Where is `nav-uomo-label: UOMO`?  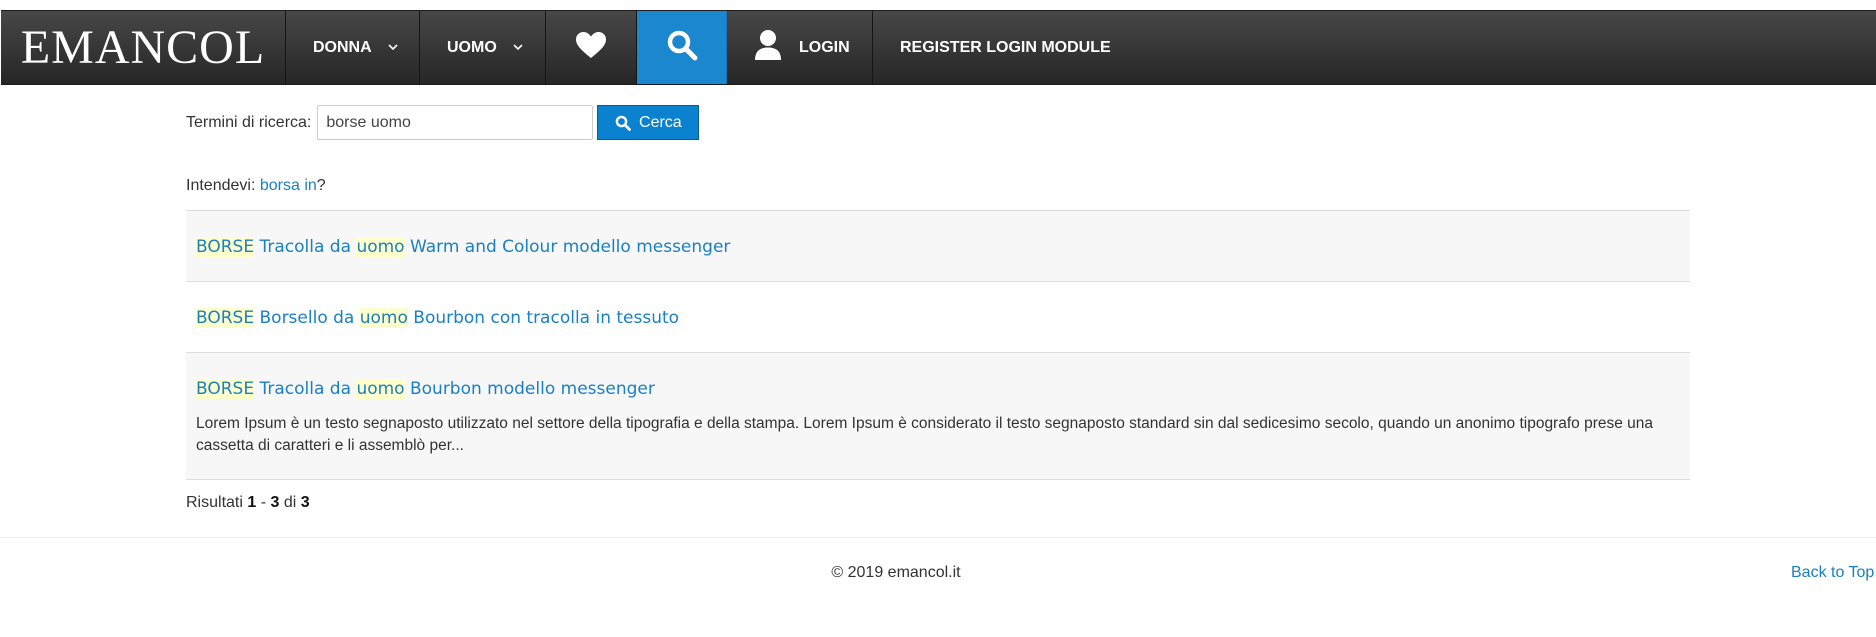
nav-uomo-label: UOMO is located at coordinates (472, 47).